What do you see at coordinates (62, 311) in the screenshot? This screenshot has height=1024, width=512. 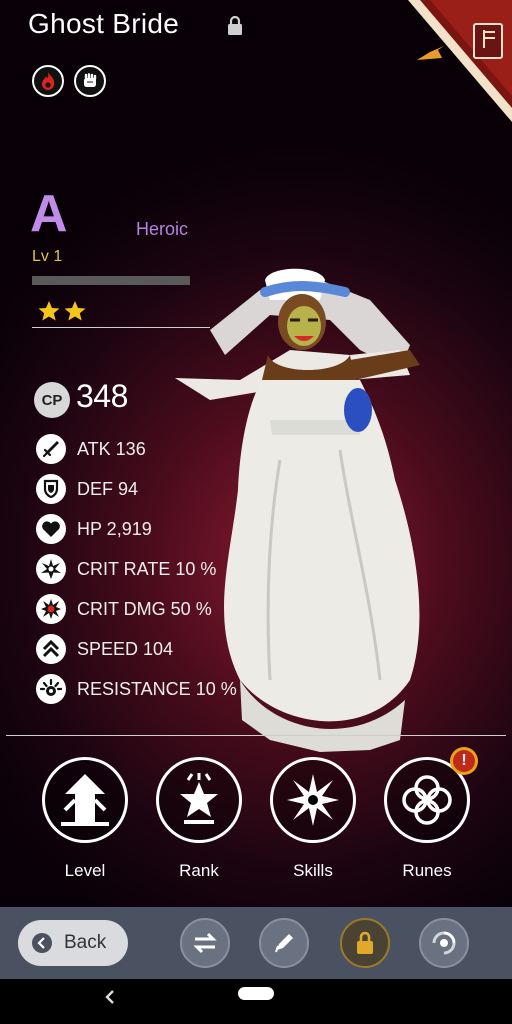 I see `star-rating` at bounding box center [62, 311].